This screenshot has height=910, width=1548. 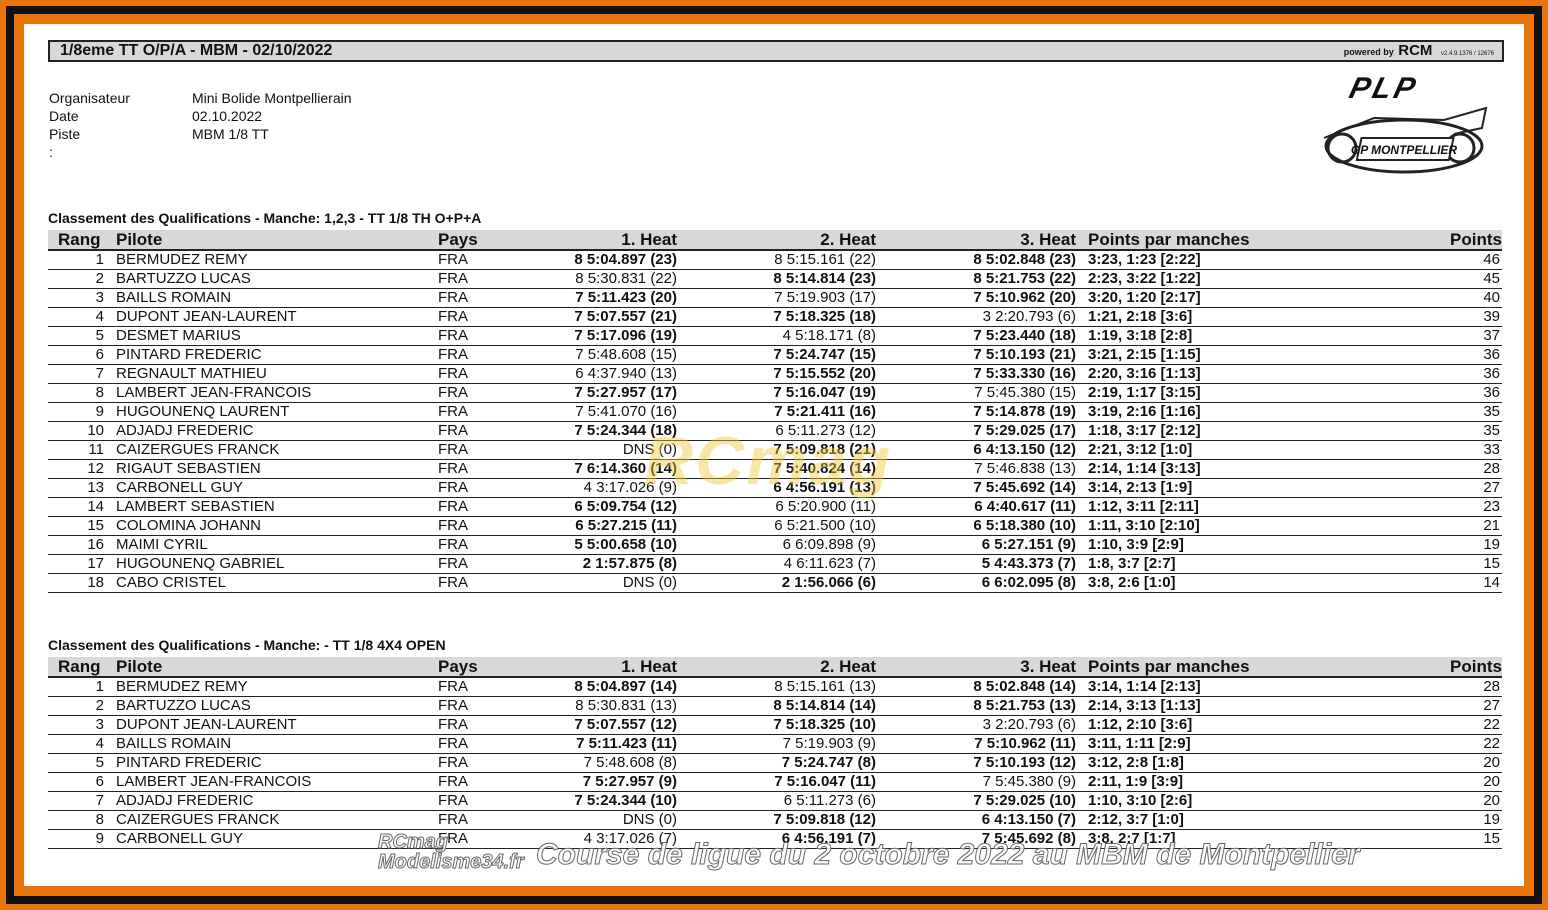 What do you see at coordinates (625, 259) in the screenshot?
I see `heat1-cell: 8 5:04.897 (23)` at bounding box center [625, 259].